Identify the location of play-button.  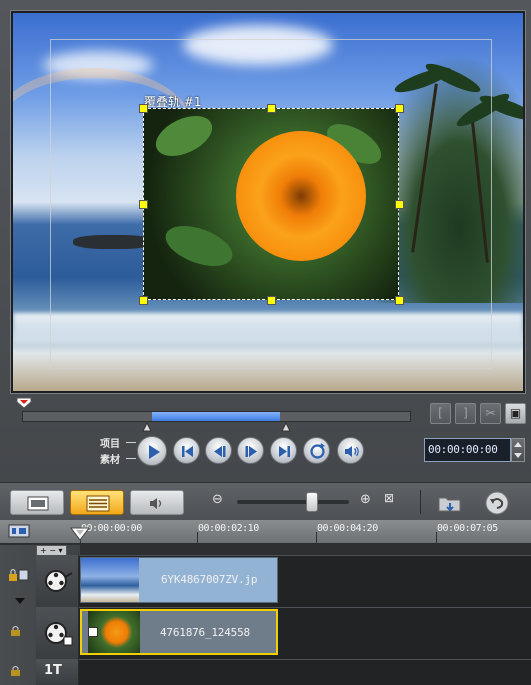
(152, 451).